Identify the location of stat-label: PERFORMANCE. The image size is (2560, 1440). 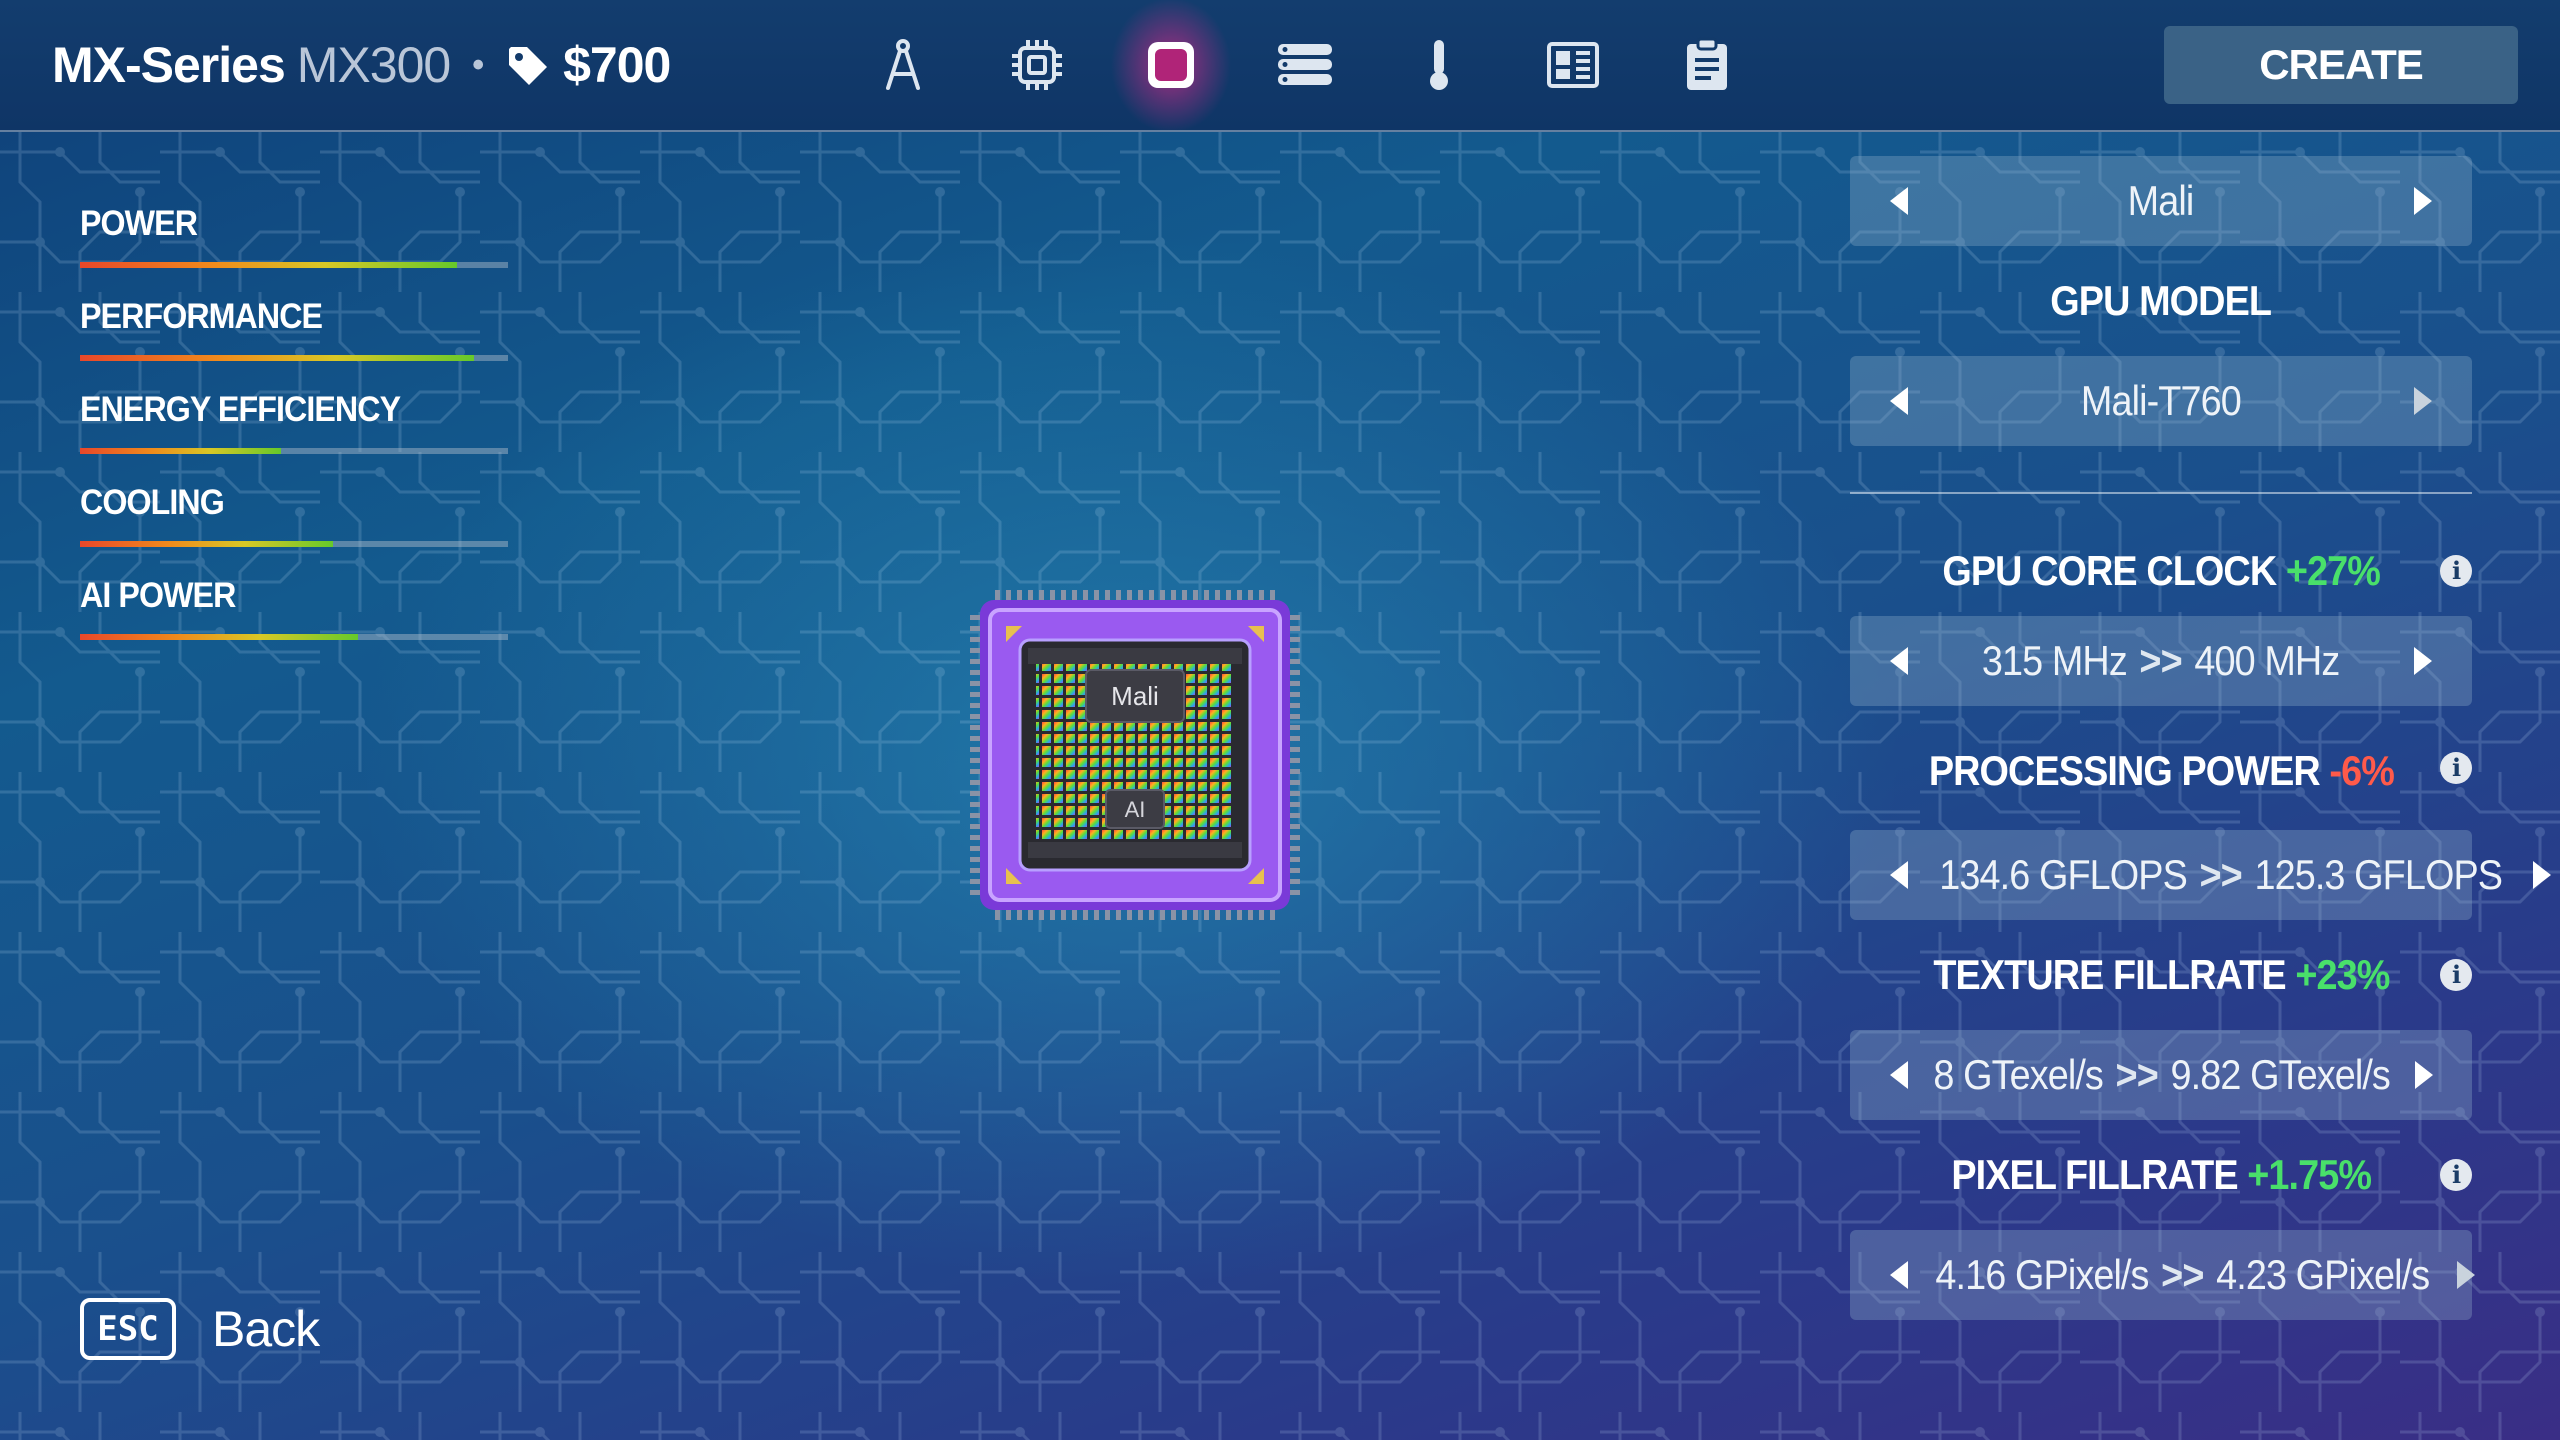
(201, 316).